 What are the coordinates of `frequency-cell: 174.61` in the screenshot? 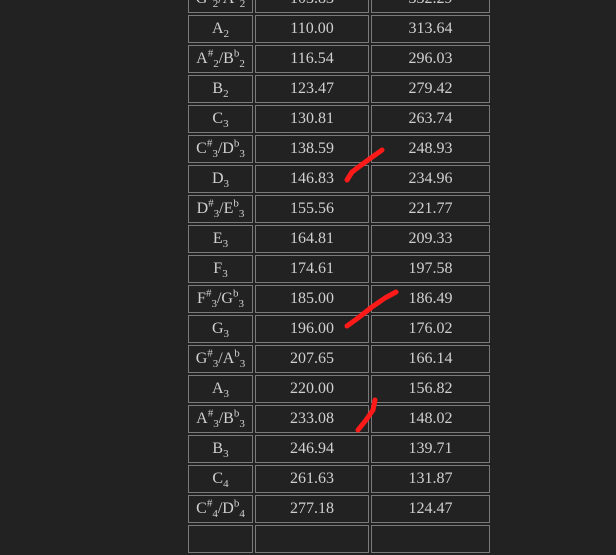 It's located at (312, 269).